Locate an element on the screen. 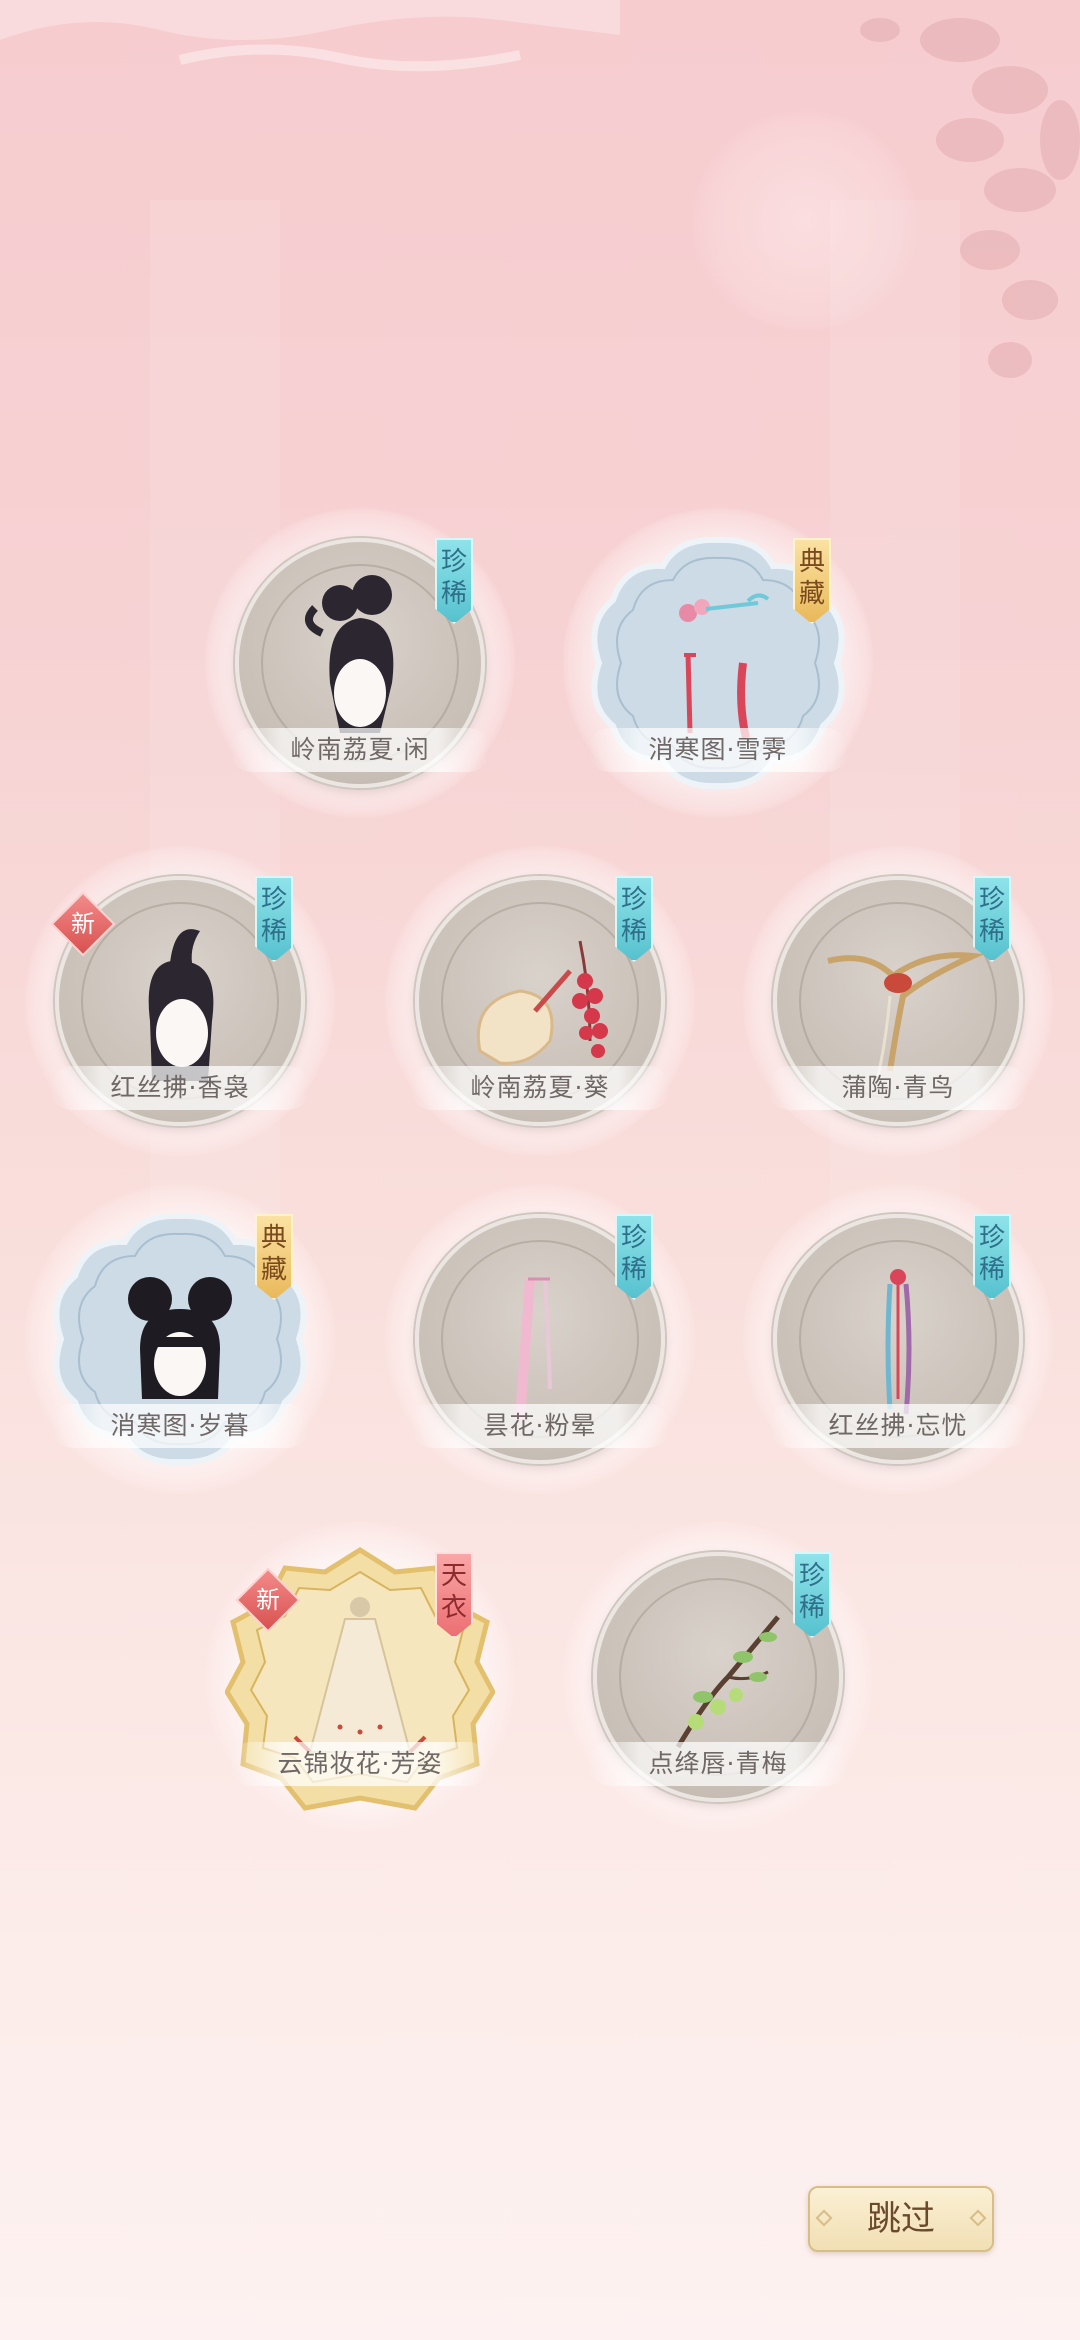 This screenshot has height=2340, width=1080. item-name: 点绛唇·青梅 is located at coordinates (718, 1764).